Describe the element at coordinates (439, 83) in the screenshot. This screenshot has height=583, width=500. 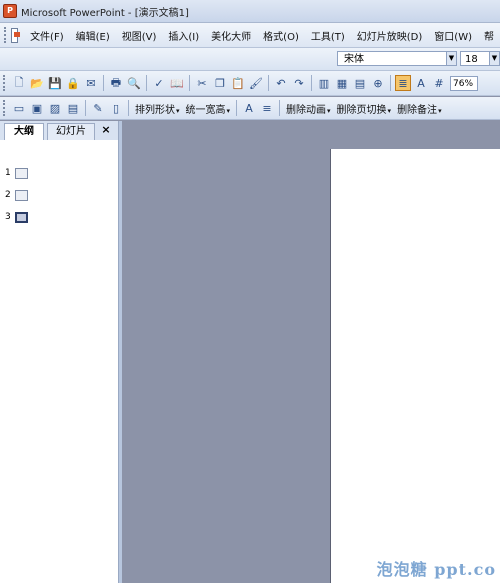
I see `grid-icon: #` at that location.